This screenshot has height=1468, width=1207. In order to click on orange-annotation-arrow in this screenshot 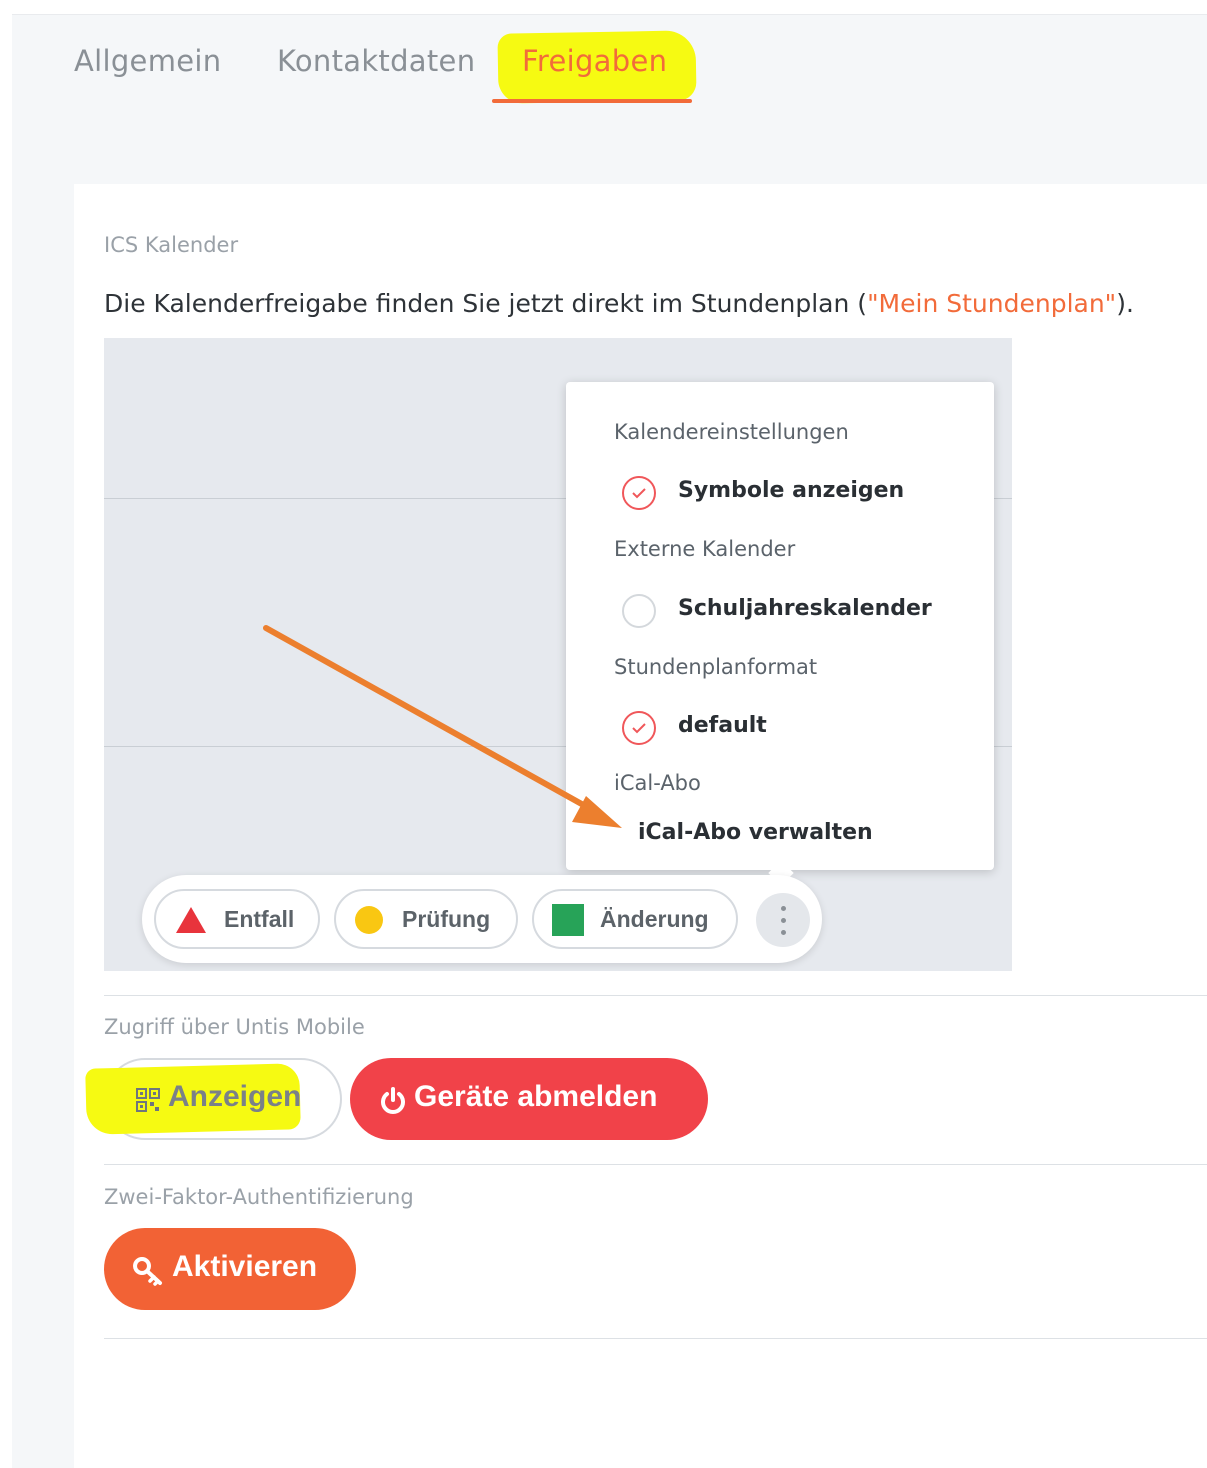, I will do `click(442, 726)`.